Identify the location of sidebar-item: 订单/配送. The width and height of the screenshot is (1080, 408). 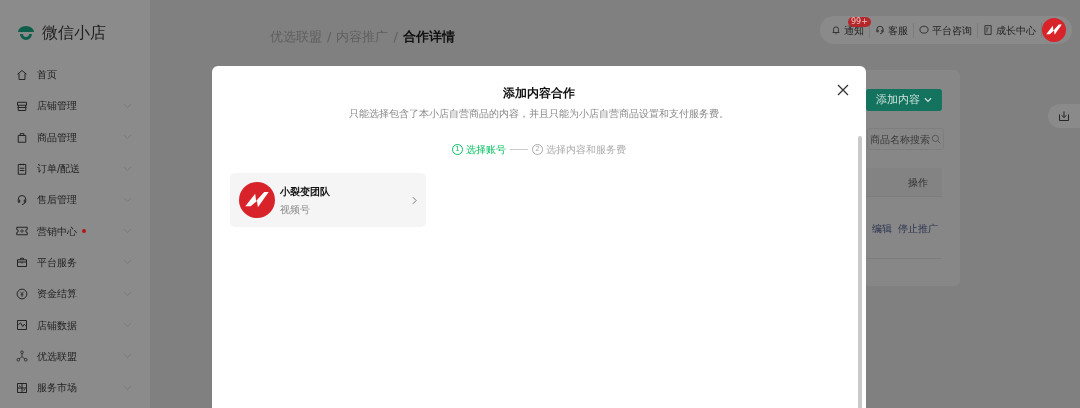
(75, 168).